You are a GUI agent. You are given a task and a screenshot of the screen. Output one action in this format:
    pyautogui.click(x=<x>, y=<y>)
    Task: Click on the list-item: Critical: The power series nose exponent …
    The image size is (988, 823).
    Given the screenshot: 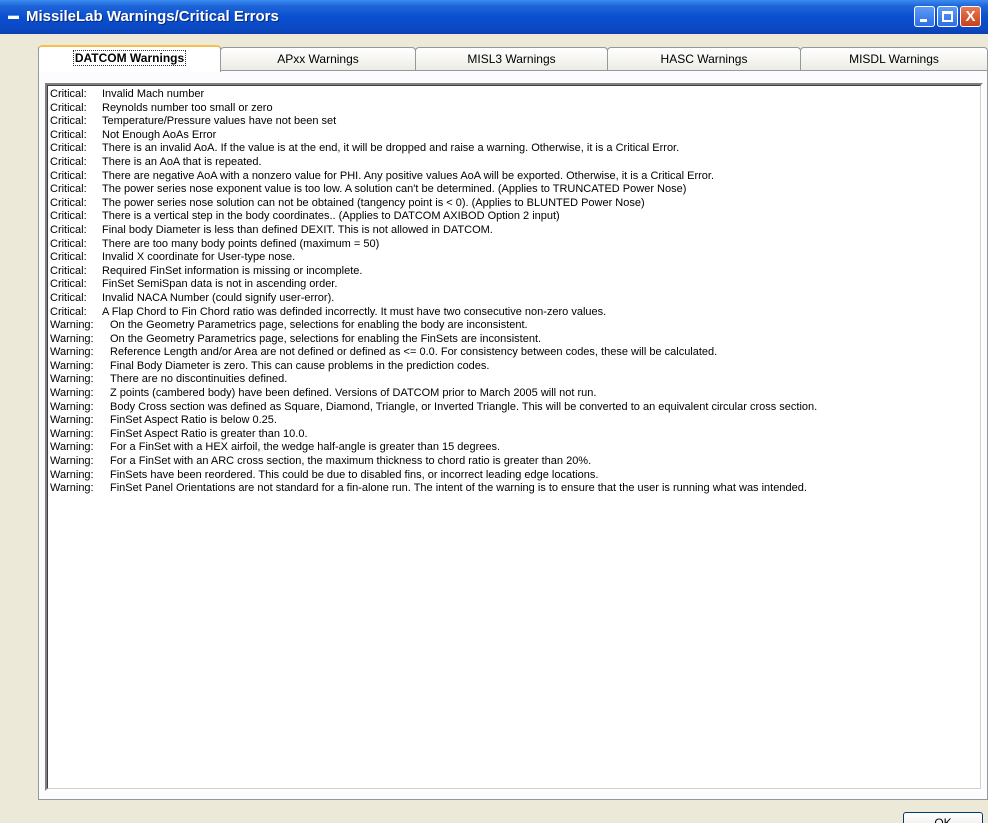 What is the action you would take?
    pyautogui.click(x=515, y=190)
    